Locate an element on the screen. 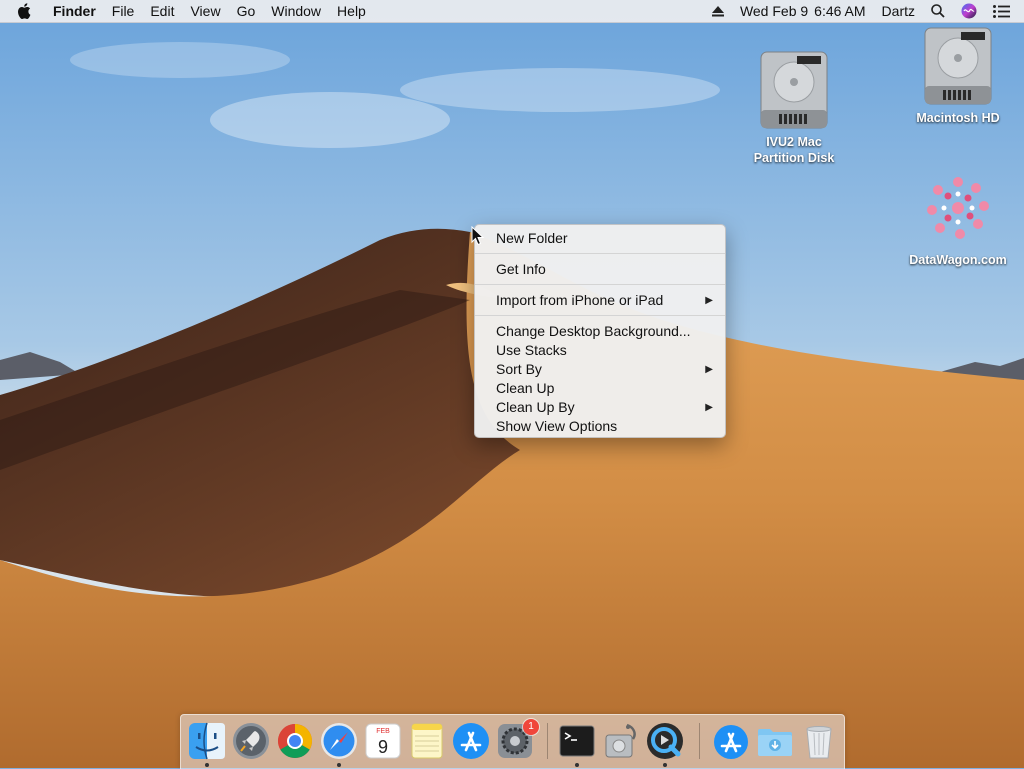 The width and height of the screenshot is (1024, 769). dock-notes-icon is located at coordinates (427, 741).